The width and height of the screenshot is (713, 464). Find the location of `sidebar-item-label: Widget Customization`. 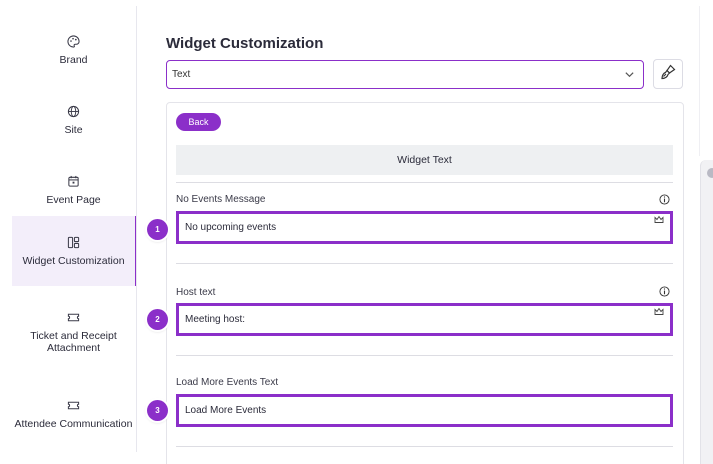

sidebar-item-label: Widget Customization is located at coordinates (73, 261).